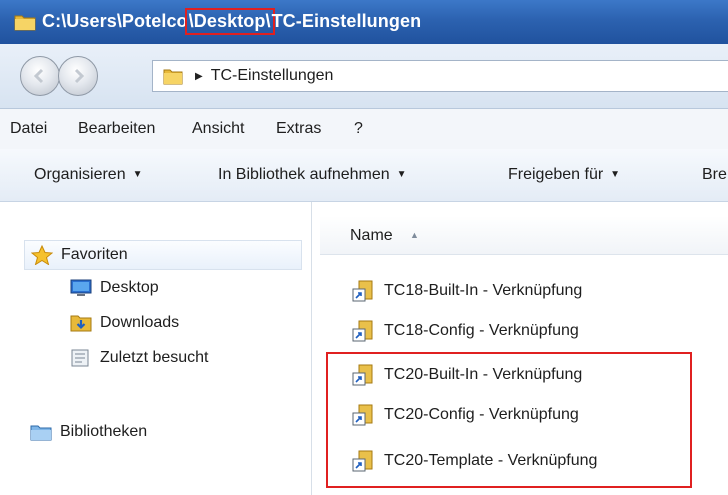 The image size is (728, 495). Describe the element at coordinates (129, 287) in the screenshot. I see `sidebar-item-label: Desktop` at that location.